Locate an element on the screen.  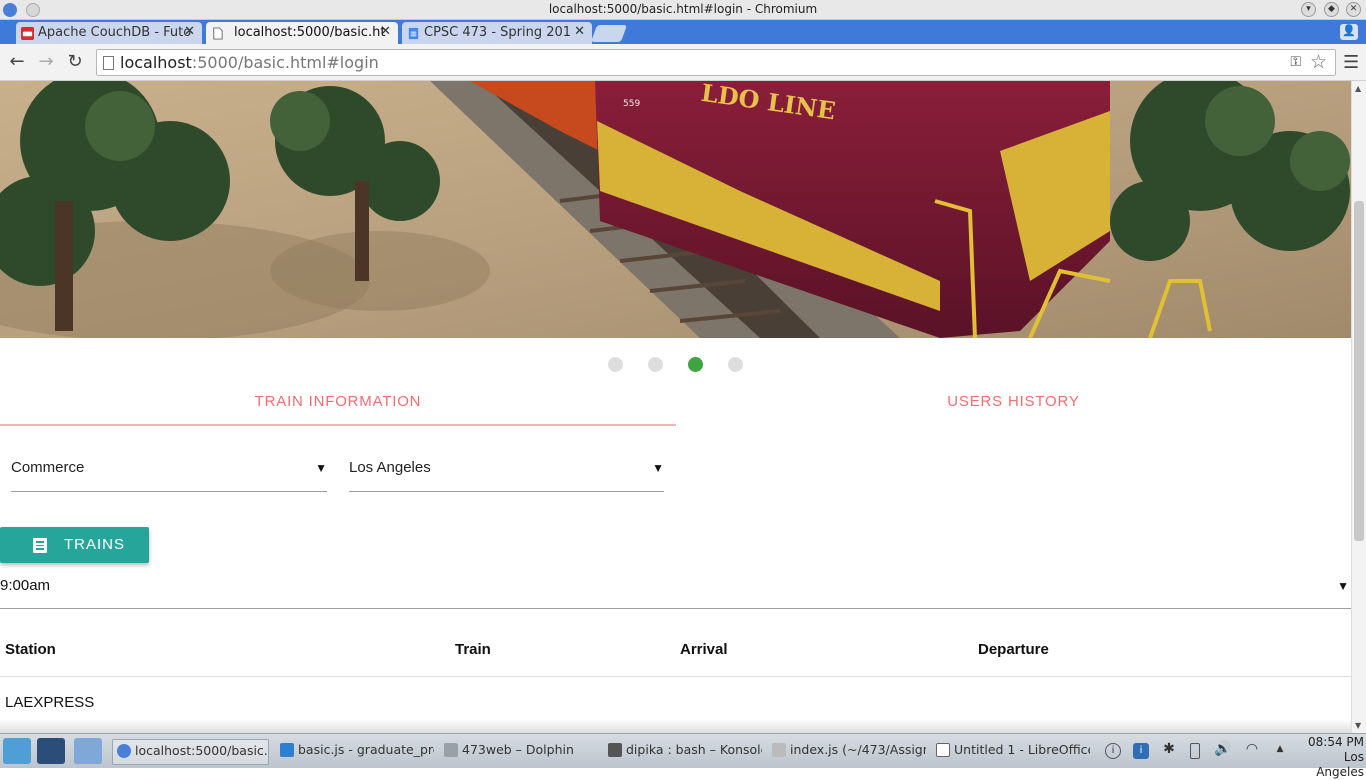
from-station-value: Commerce is located at coordinates (48, 467).